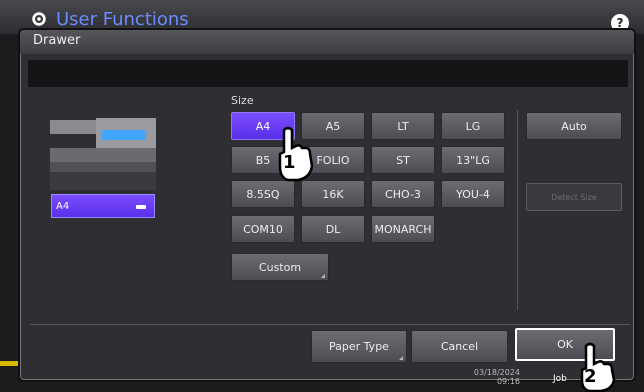 This screenshot has width=644, height=392. I want to click on vertical-divider, so click(517, 210).